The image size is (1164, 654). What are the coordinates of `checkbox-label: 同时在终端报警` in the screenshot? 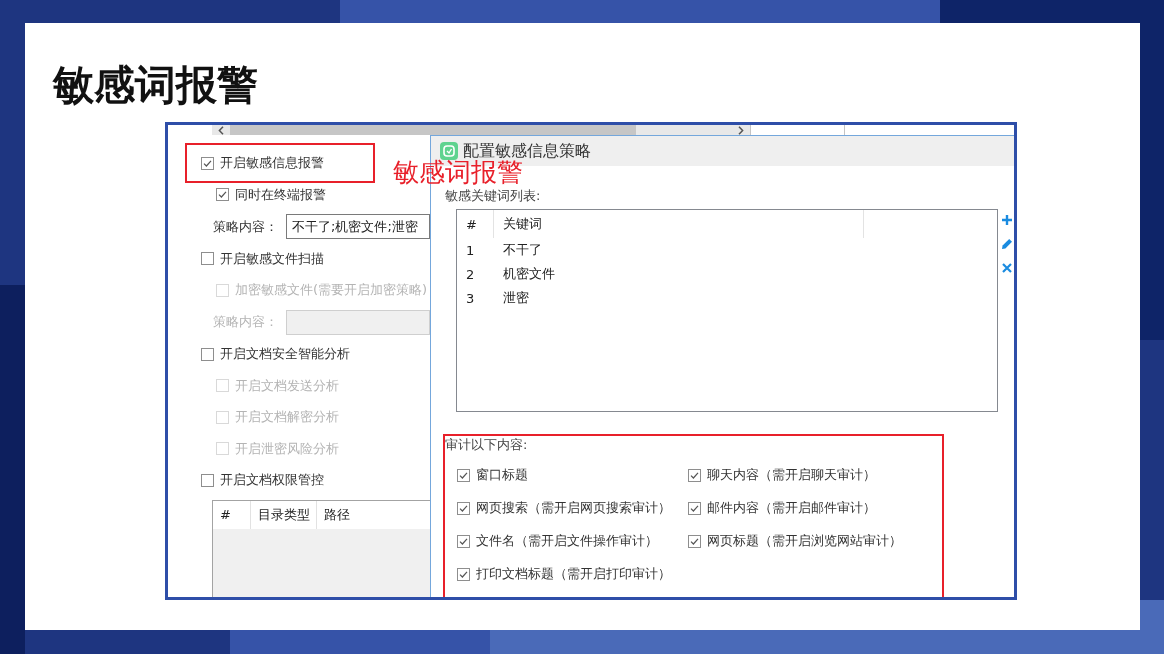 It's located at (280, 194).